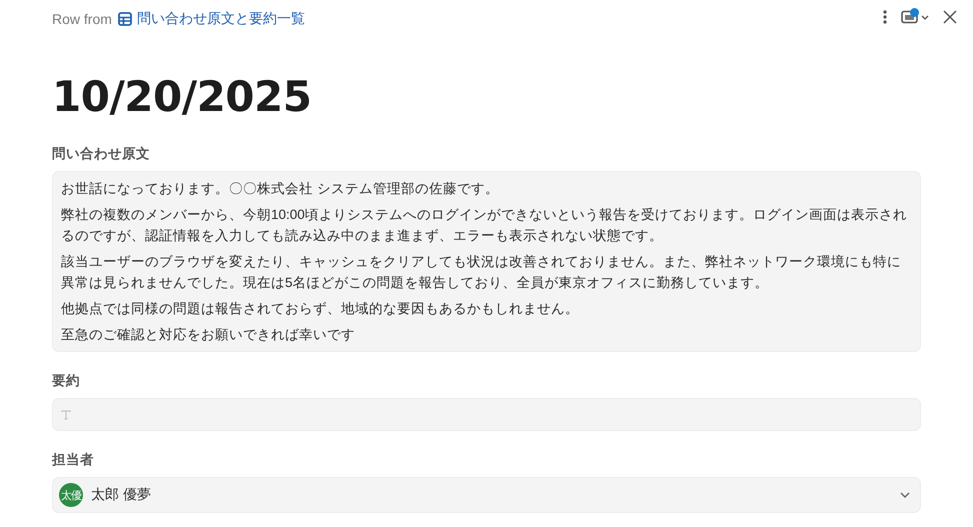 This screenshot has width=973, height=527. I want to click on text-field, so click(486, 414).